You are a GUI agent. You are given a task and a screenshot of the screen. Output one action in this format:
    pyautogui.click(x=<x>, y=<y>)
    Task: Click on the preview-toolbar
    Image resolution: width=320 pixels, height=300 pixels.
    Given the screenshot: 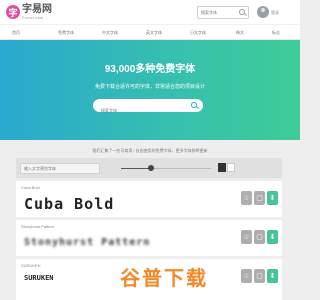 What is the action you would take?
    pyautogui.click(x=149, y=168)
    